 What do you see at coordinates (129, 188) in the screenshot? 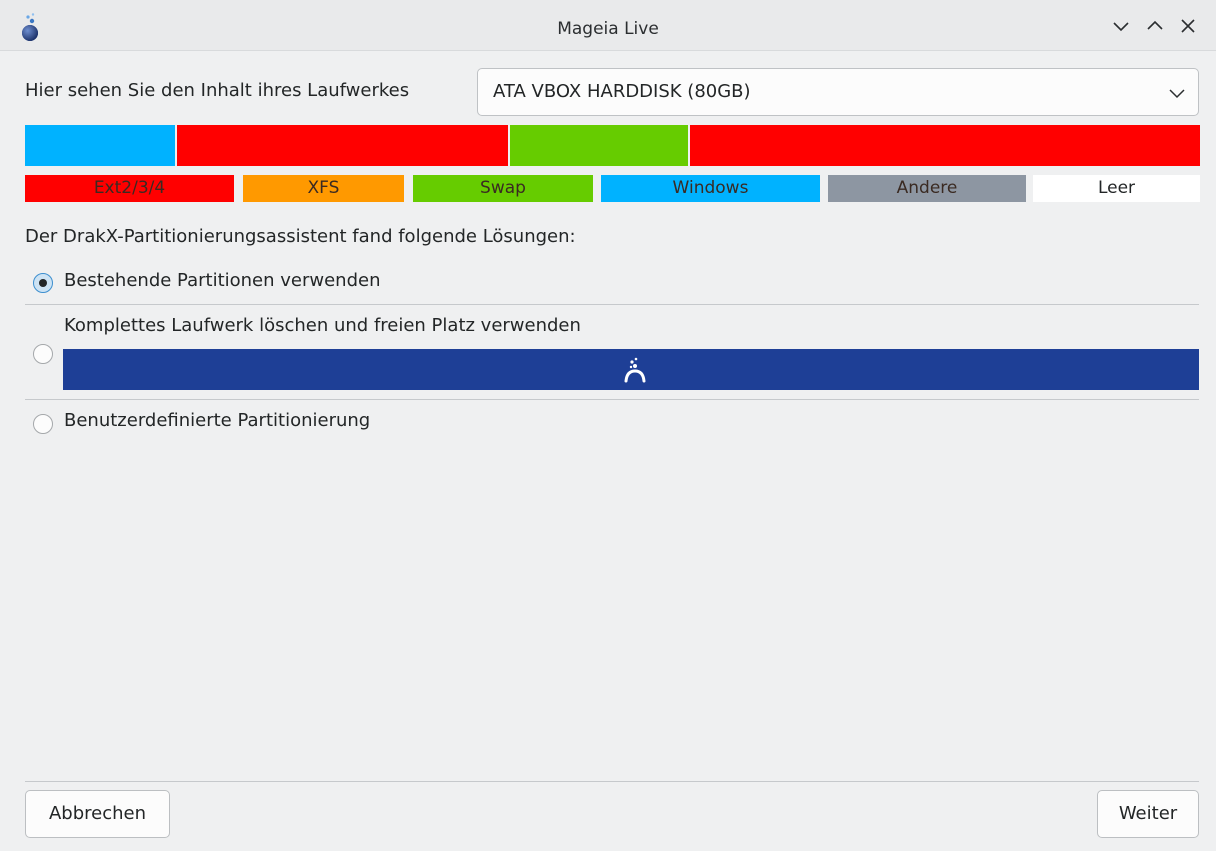
I see `legend-item: Ext2/3/4` at bounding box center [129, 188].